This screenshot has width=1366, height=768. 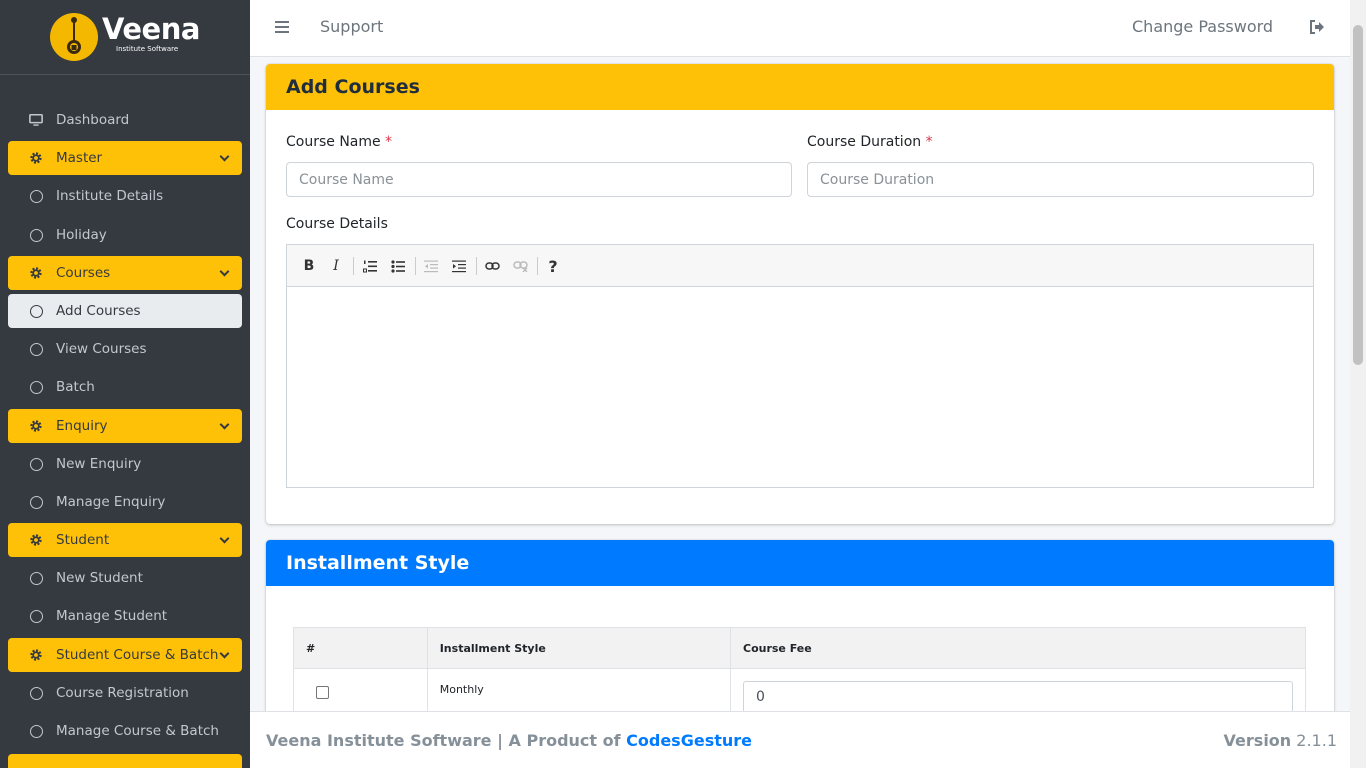 I want to click on sidebar-item-master: Master, so click(x=125, y=158).